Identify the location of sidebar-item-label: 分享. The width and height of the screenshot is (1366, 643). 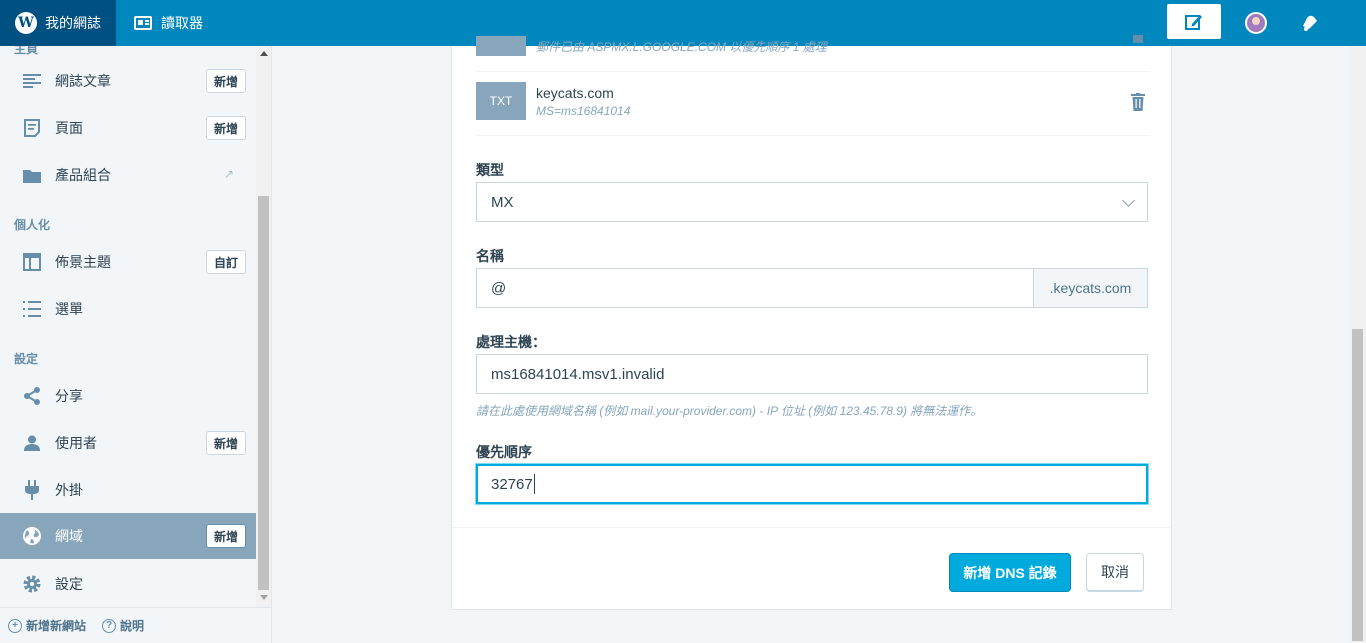
(69, 396).